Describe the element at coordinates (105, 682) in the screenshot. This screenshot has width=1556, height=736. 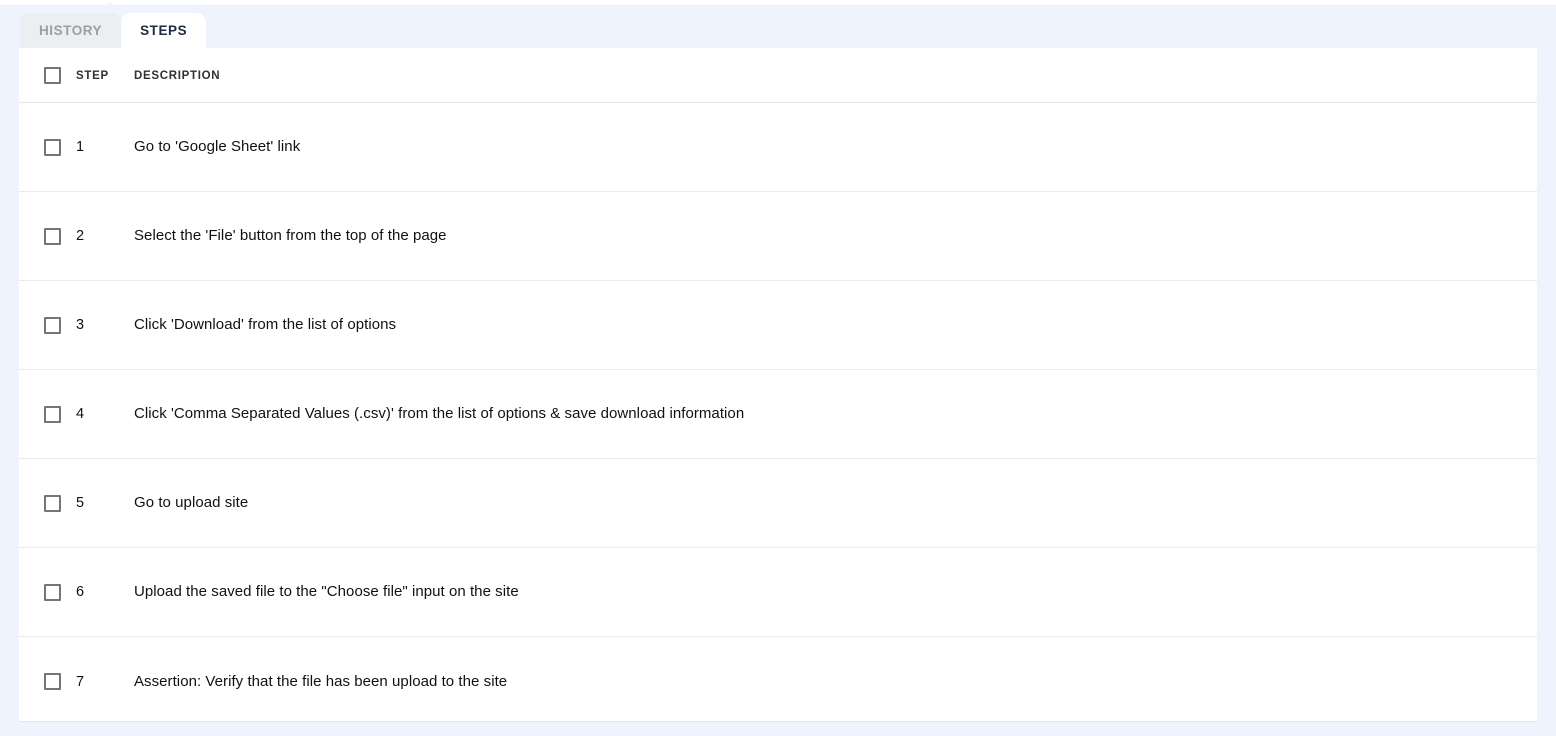
I see `row-cell-step: 7` at that location.